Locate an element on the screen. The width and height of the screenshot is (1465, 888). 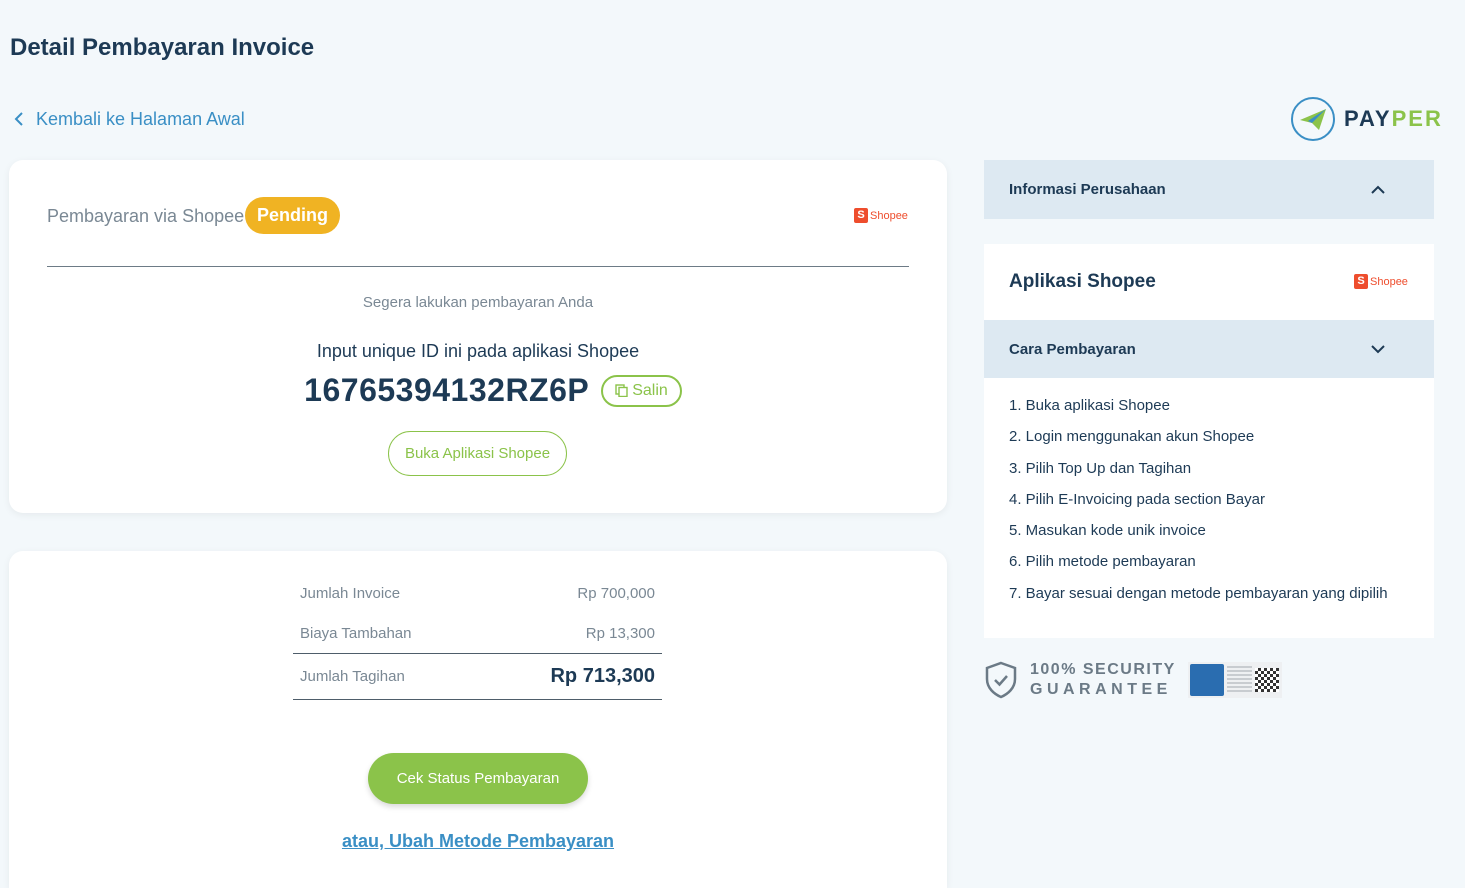
unique-id-instruction: Input unique ID ini pada aplikasi Shopee is located at coordinates (478, 351).